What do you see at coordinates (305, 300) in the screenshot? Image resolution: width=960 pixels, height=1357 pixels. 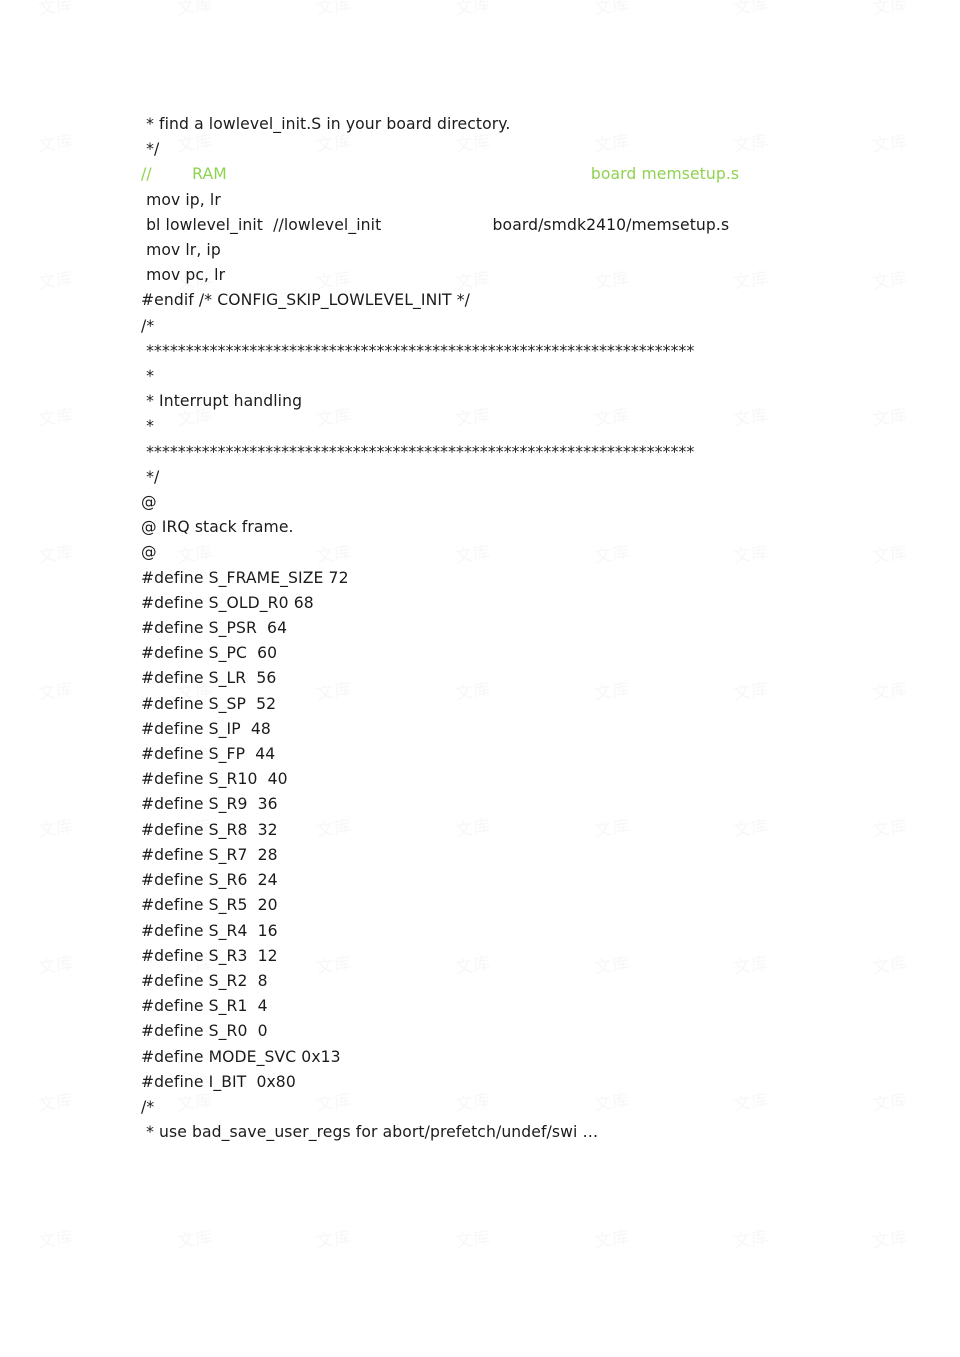 I see `code-line: #endif /* CONFIG_SKIP_LOWLEVEL_INIT */` at bounding box center [305, 300].